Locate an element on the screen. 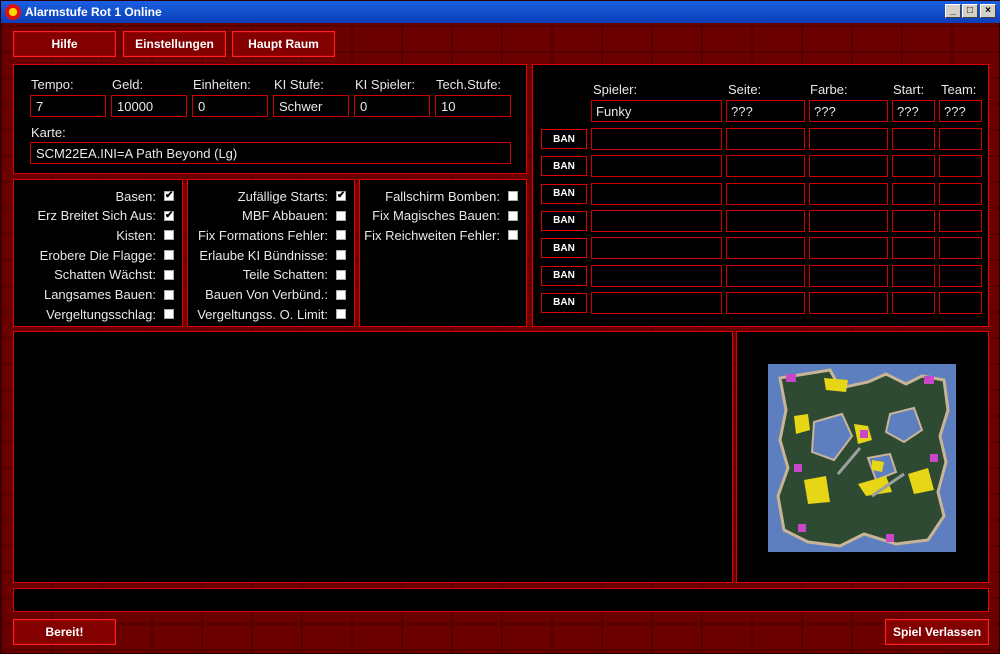  option-row: Fix Magisches Bauen: is located at coordinates (445, 216).